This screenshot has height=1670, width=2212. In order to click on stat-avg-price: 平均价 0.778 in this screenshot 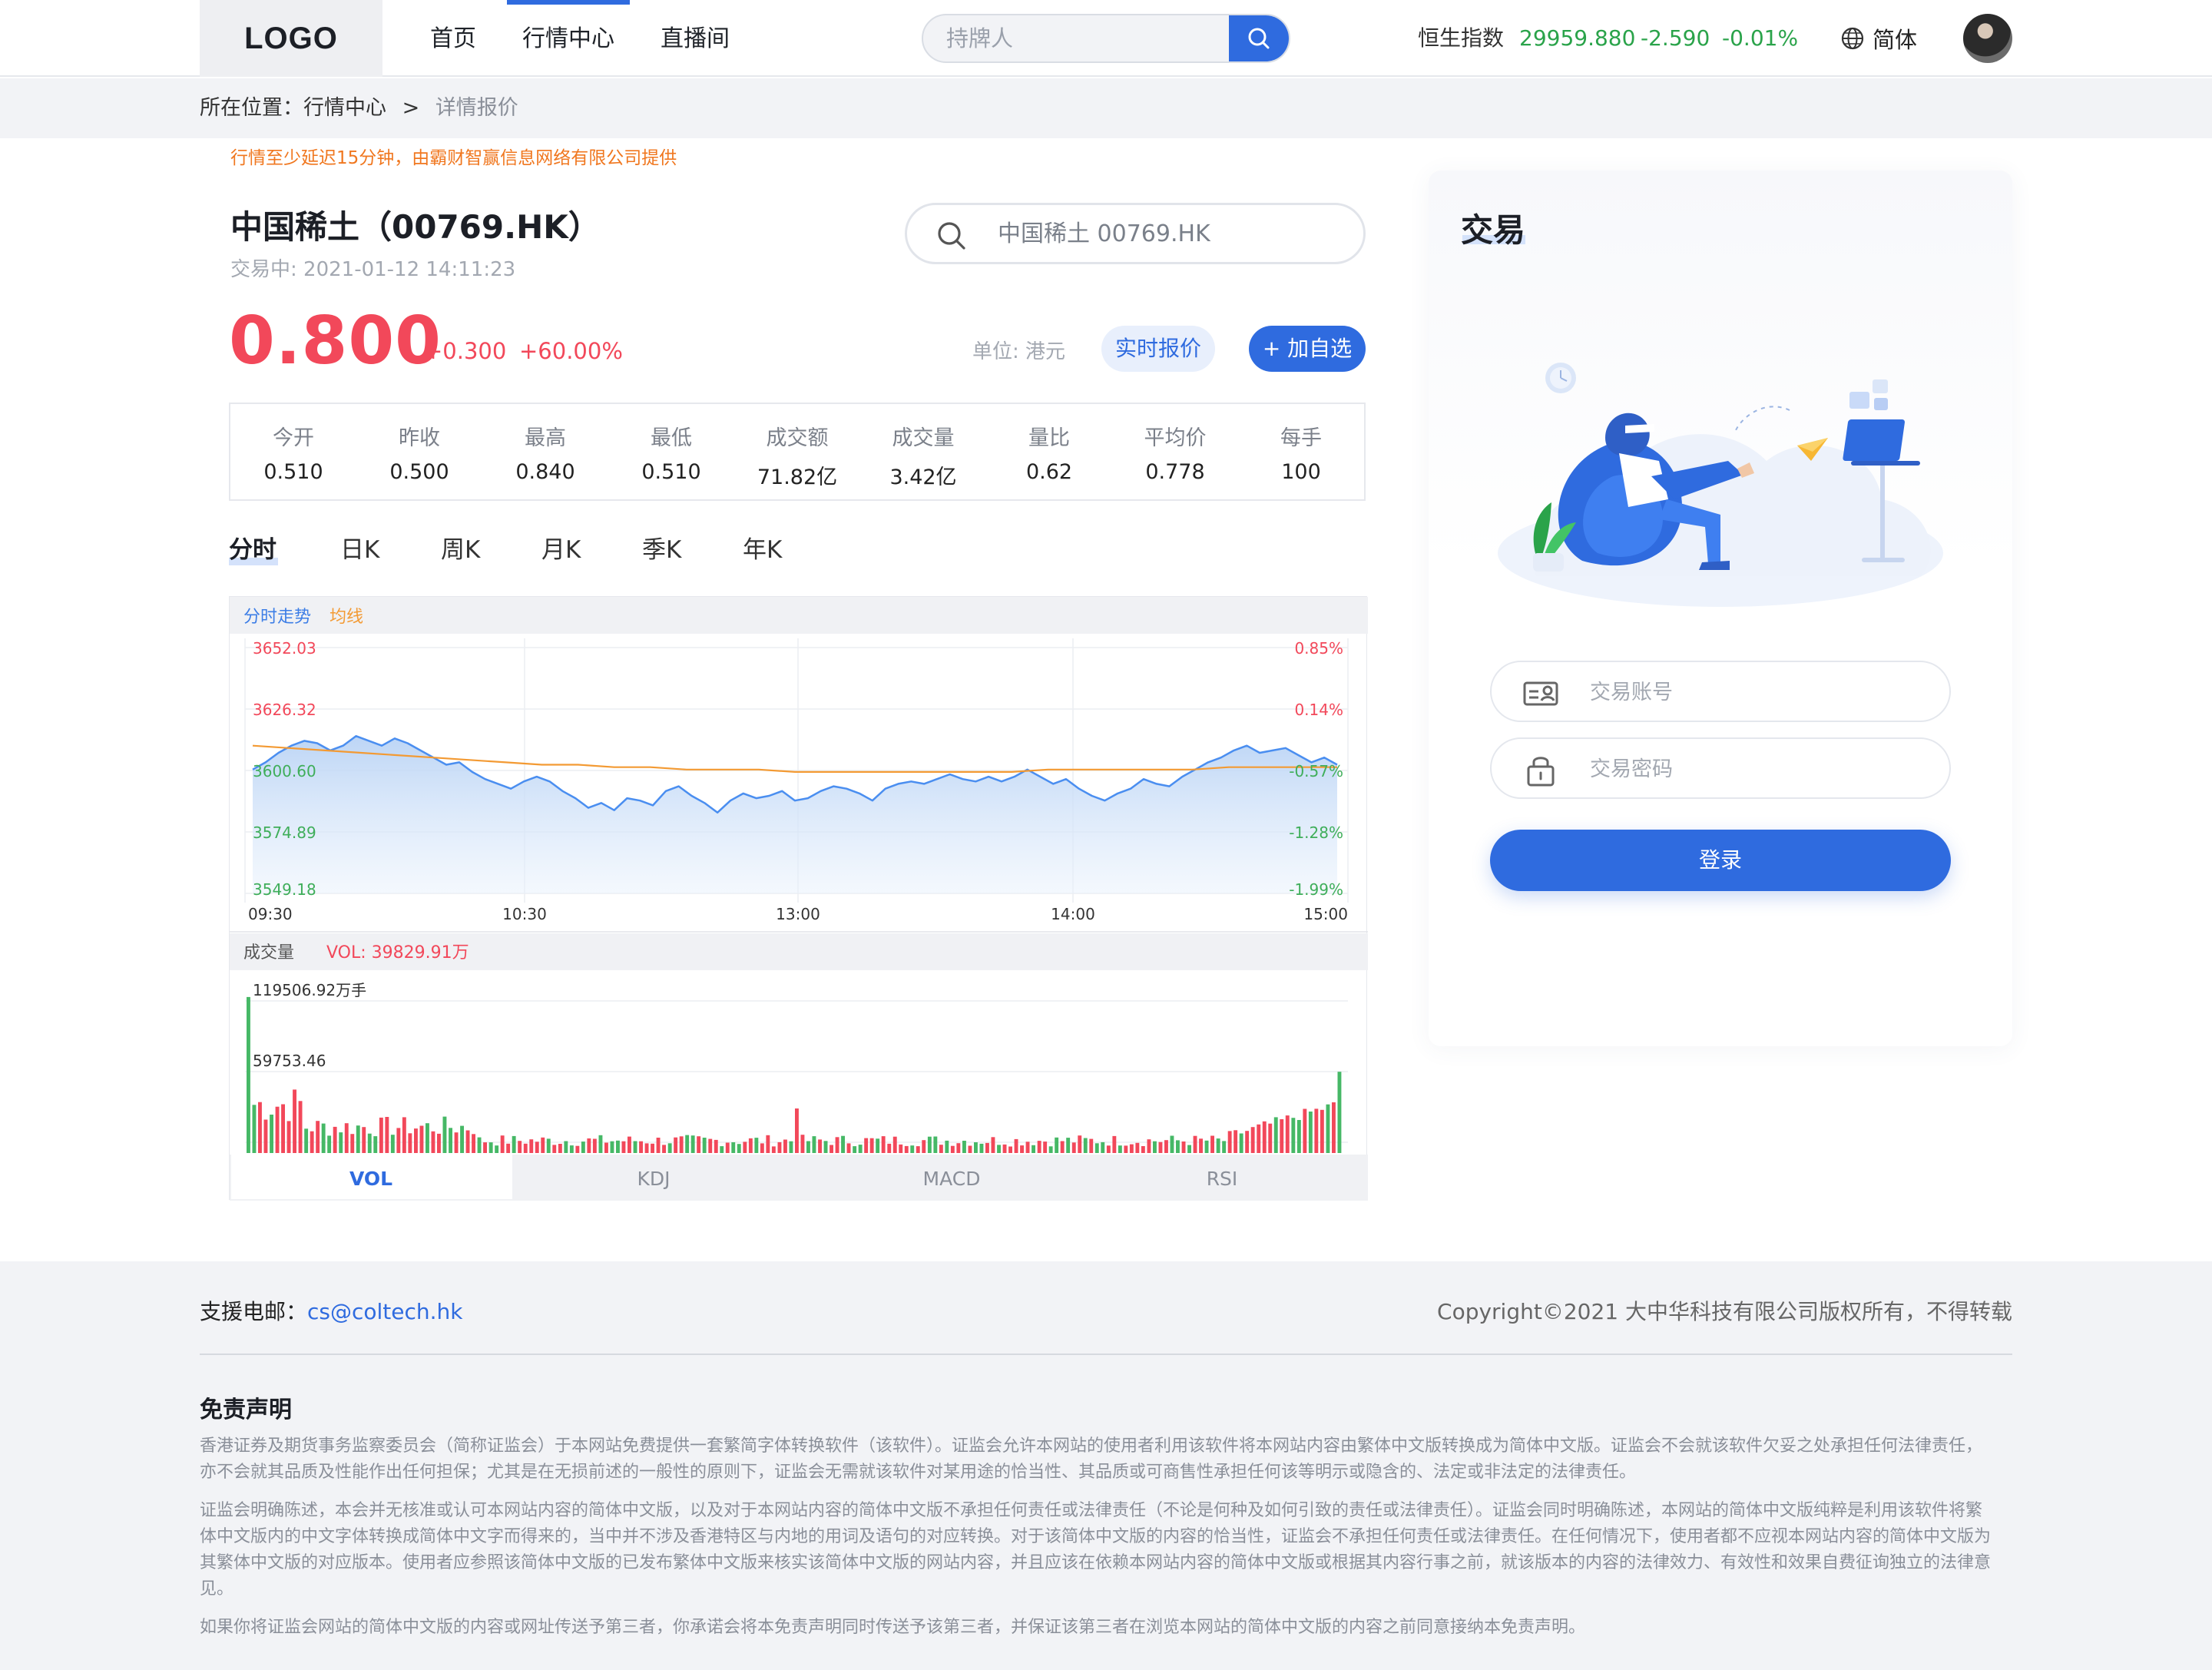, I will do `click(1175, 451)`.